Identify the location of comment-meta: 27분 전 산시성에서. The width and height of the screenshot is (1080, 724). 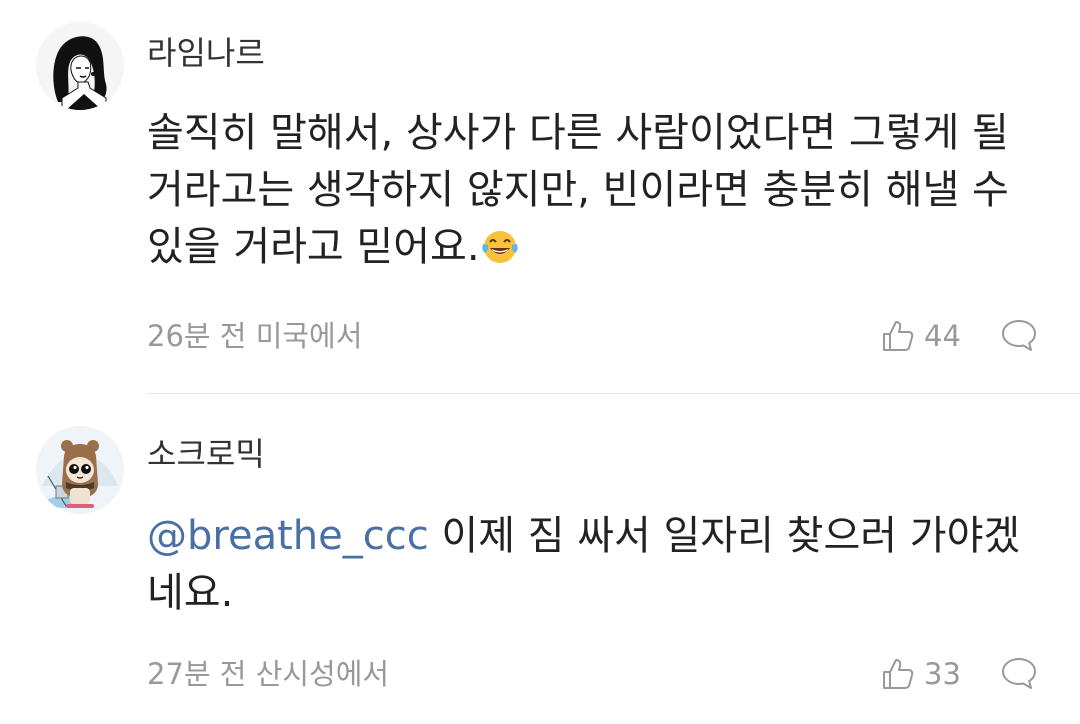
(268, 674).